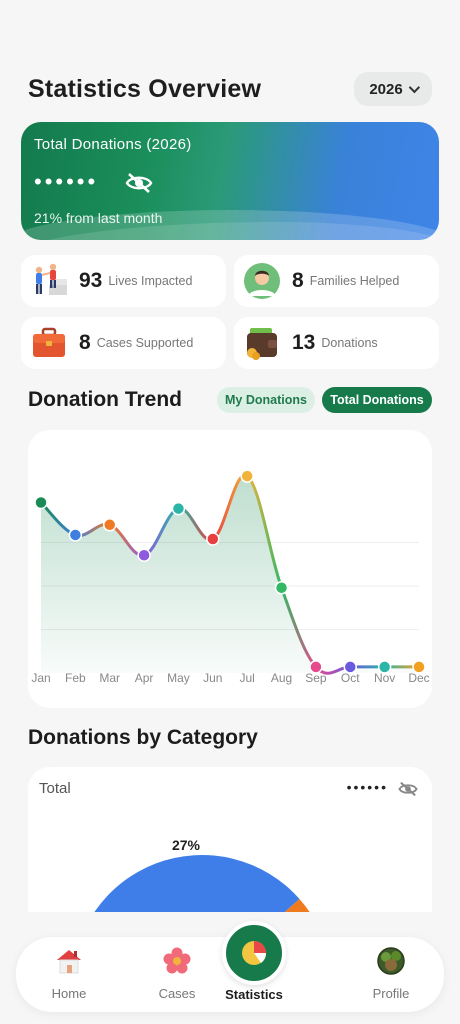  Describe the element at coordinates (177, 993) in the screenshot. I see `nav-label: Cases` at that location.